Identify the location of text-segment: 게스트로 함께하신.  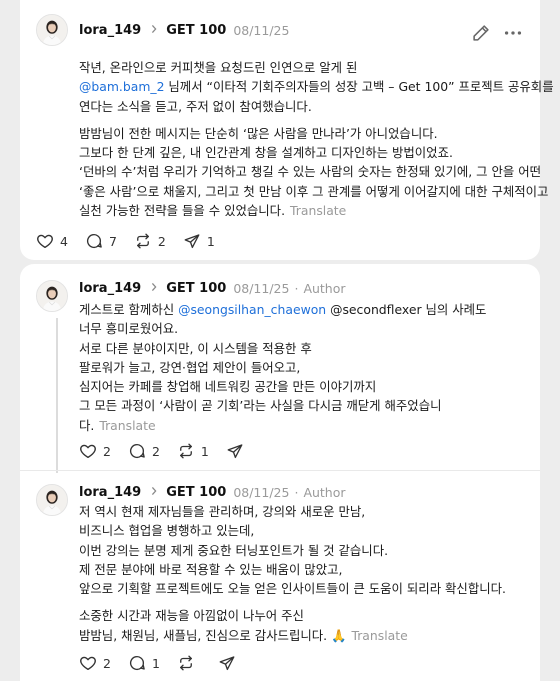
(129, 309).